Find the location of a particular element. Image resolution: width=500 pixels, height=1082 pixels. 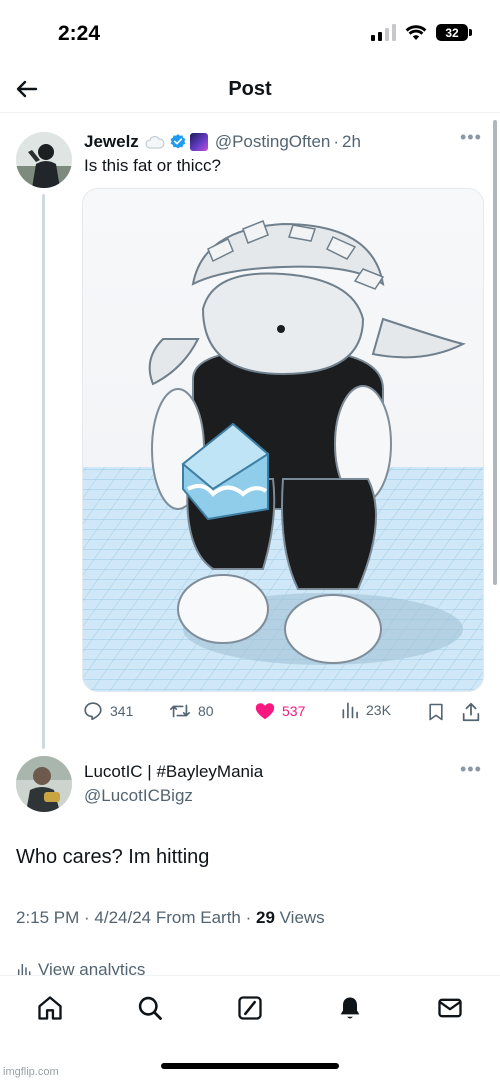

reply-avatar is located at coordinates (44, 784).